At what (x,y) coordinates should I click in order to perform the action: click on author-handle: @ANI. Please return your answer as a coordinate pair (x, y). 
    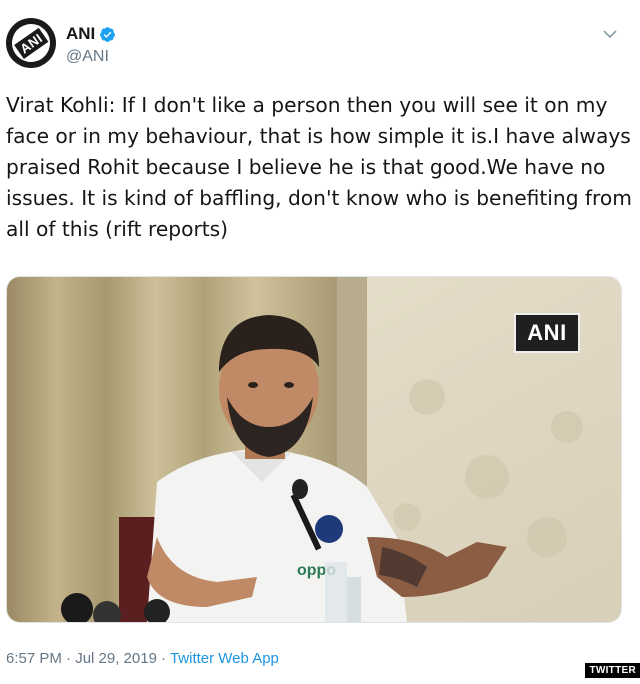
    Looking at the image, I should click on (87, 57).